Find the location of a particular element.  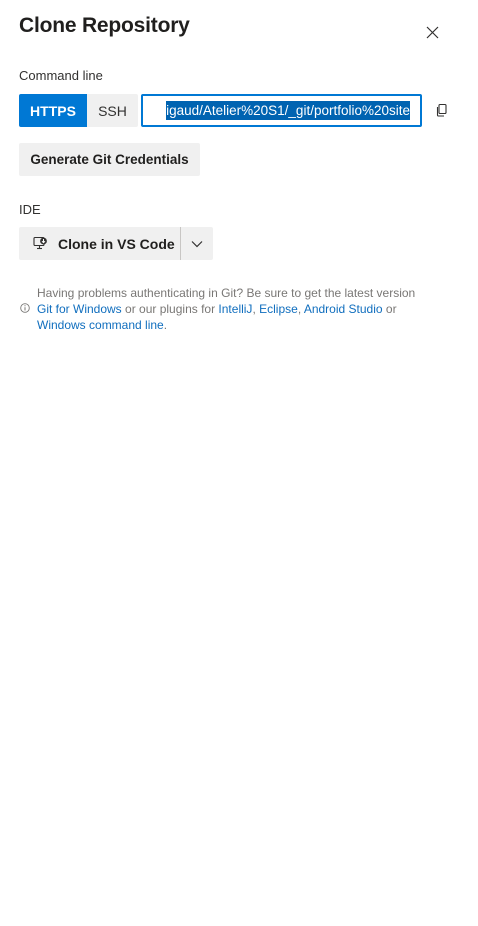

https-toggle-button: HTTPS is located at coordinates (53, 110).